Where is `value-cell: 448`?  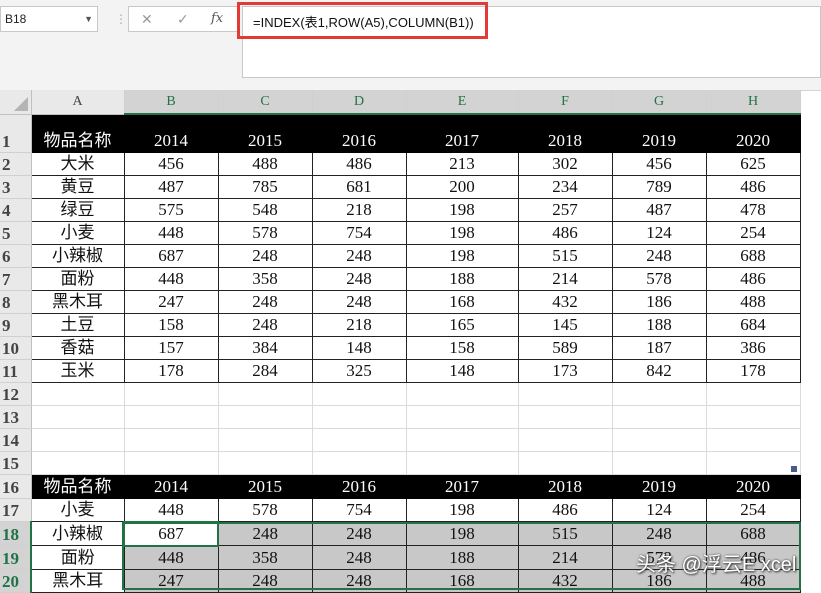 value-cell: 448 is located at coordinates (171, 278).